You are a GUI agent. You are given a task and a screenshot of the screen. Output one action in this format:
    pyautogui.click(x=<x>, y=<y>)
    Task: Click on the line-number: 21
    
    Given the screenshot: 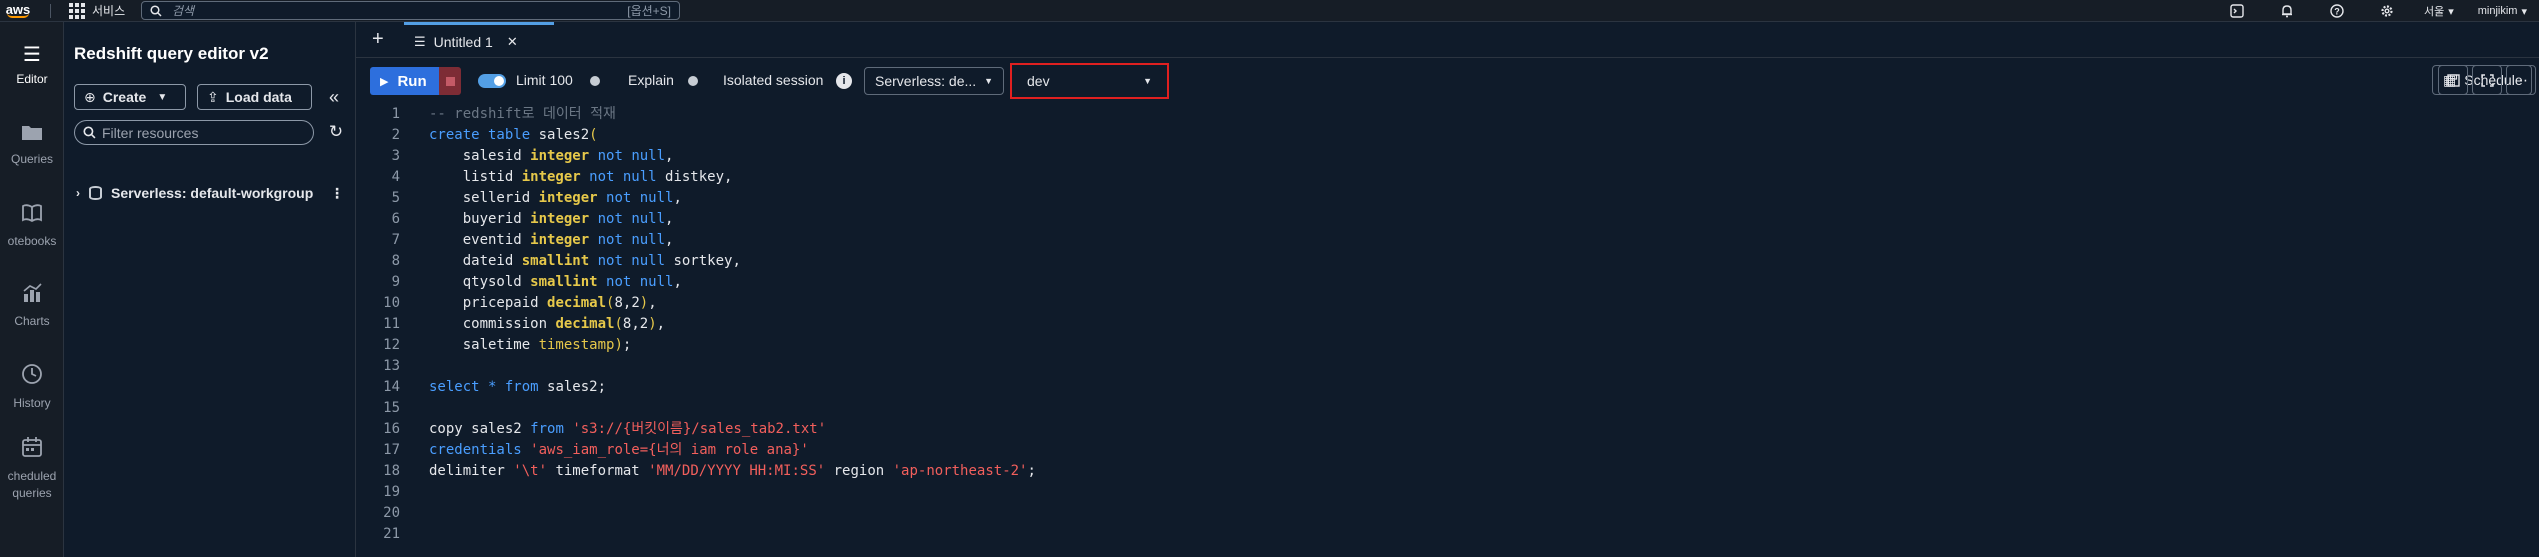 What is the action you would take?
    pyautogui.click(x=391, y=534)
    